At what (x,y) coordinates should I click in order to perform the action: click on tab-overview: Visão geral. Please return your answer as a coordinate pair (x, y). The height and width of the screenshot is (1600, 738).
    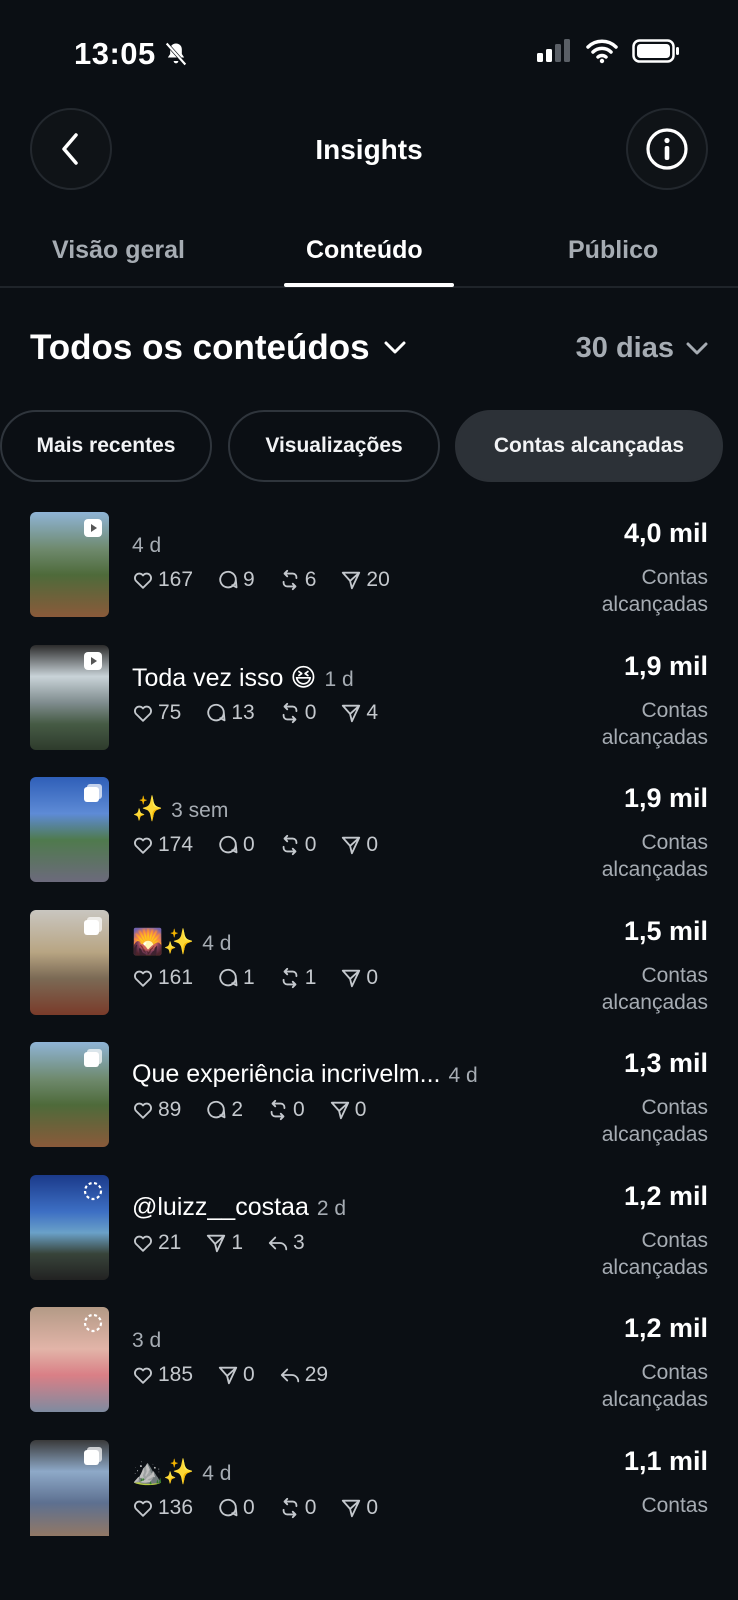
    Looking at the image, I should click on (118, 250).